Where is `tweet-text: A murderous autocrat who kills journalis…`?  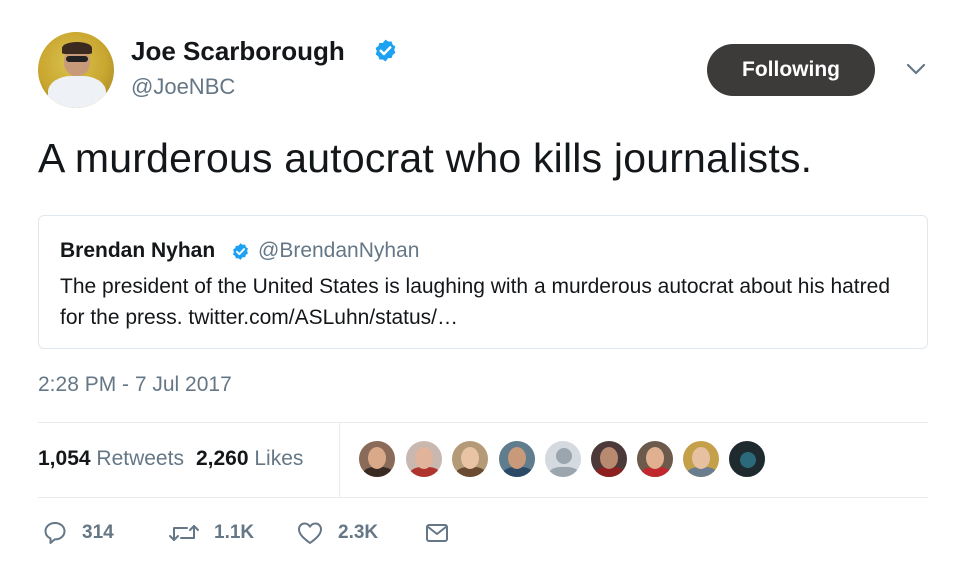
tweet-text: A murderous autocrat who kills journalis… is located at coordinates (425, 158).